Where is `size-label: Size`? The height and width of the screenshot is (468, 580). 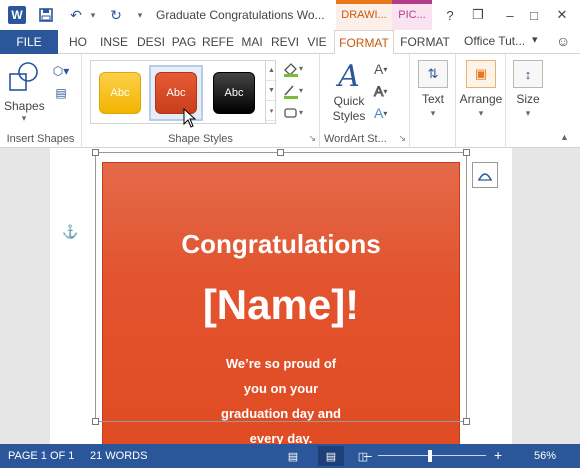 size-label: Size is located at coordinates (528, 99).